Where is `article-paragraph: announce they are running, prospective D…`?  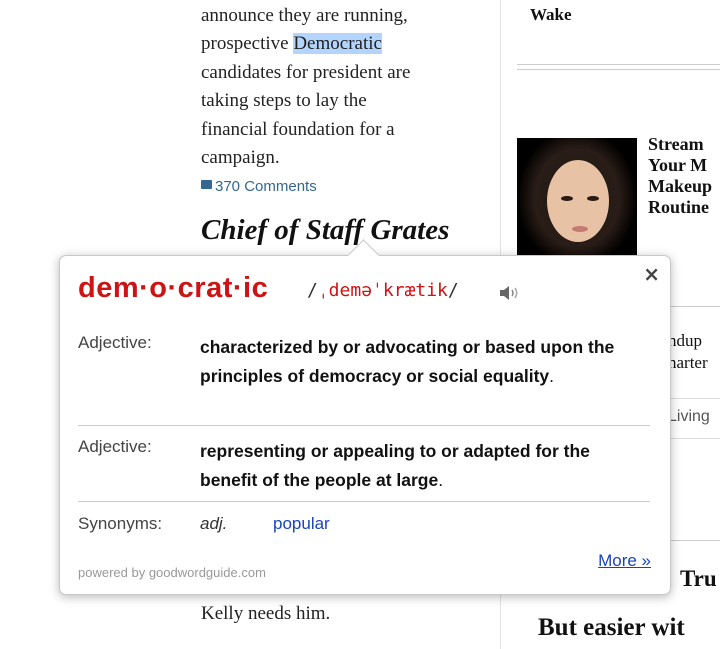 article-paragraph: announce they are running, prospective D… is located at coordinates (346, 87).